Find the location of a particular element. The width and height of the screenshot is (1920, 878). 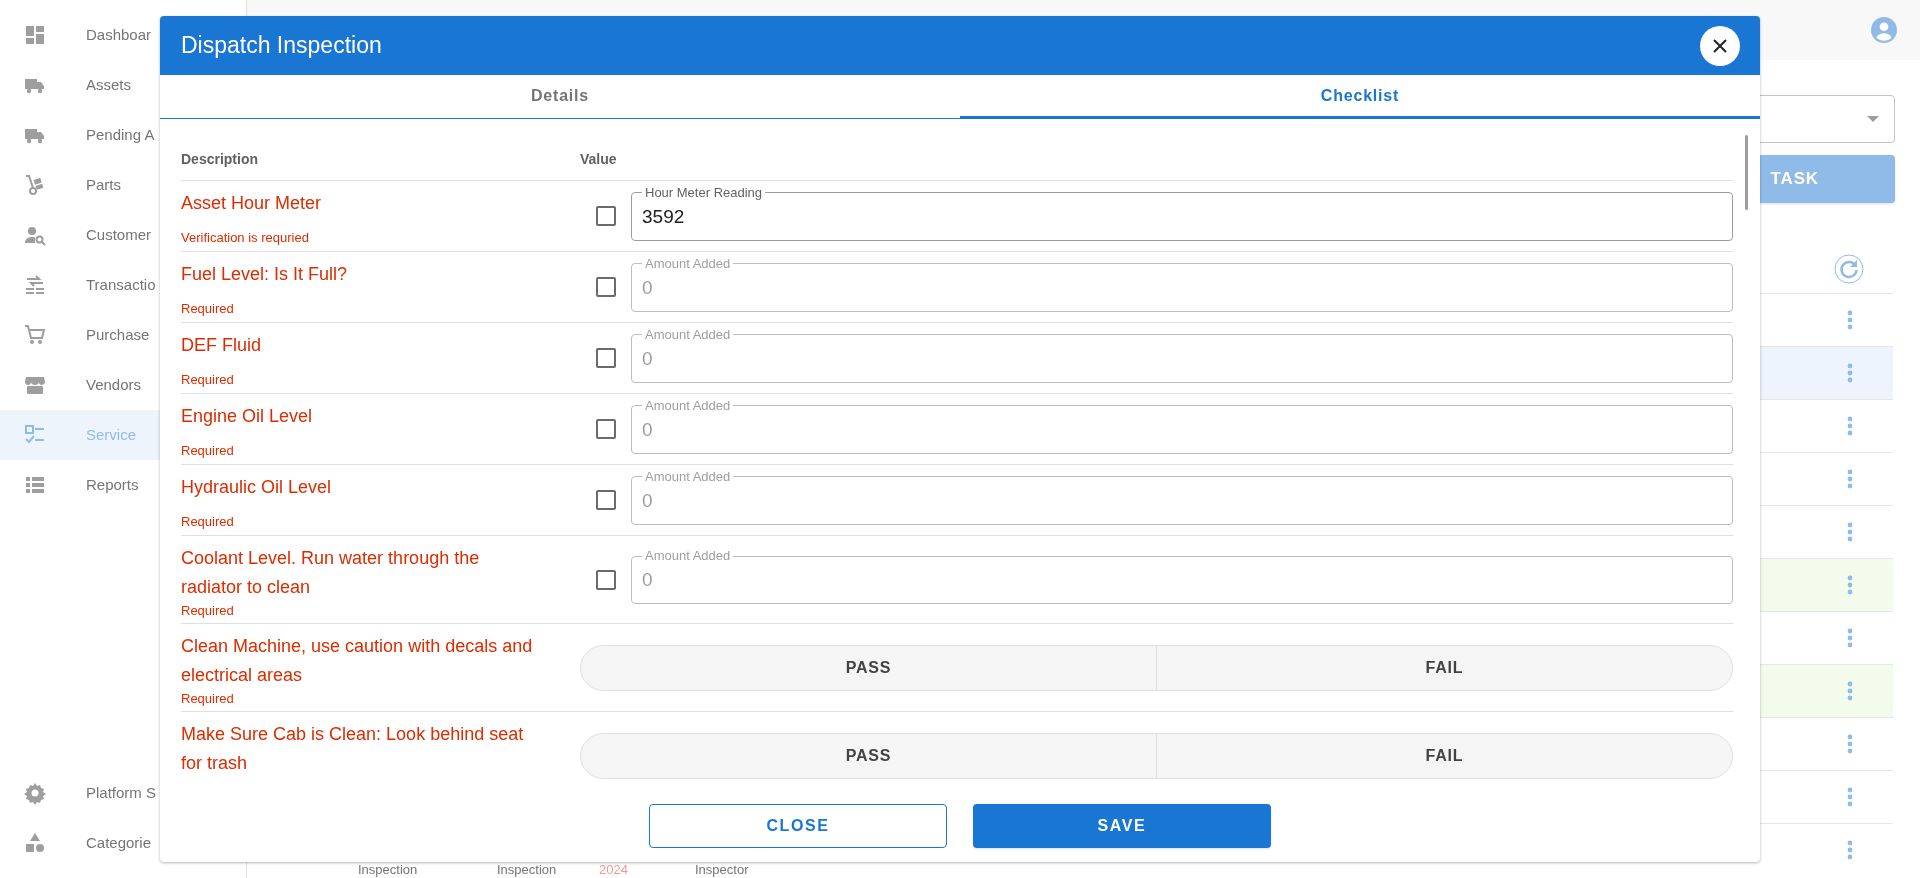

table-cell: Inspector is located at coordinates (722, 870).